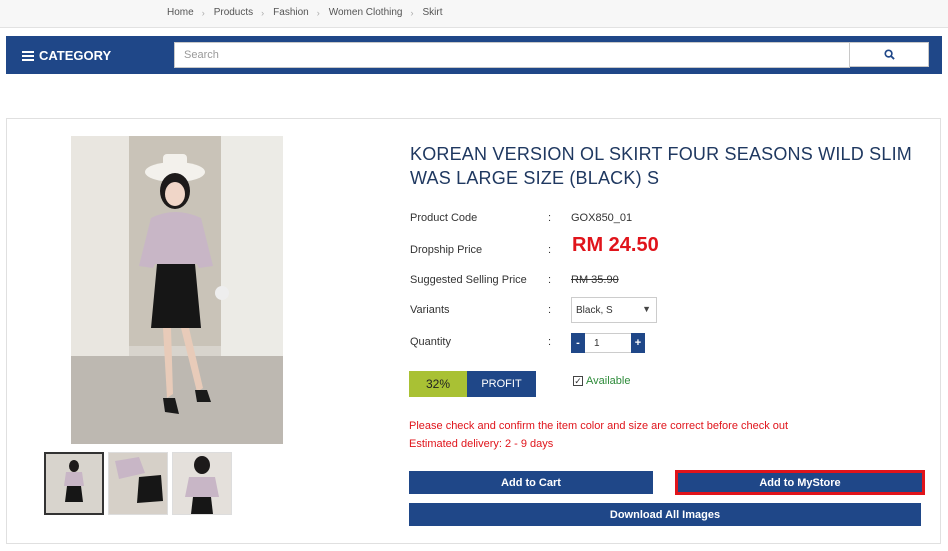 The height and width of the screenshot is (551, 948). What do you see at coordinates (366, 12) in the screenshot?
I see `breadcrumb-women-clothing: Women Clothing` at bounding box center [366, 12].